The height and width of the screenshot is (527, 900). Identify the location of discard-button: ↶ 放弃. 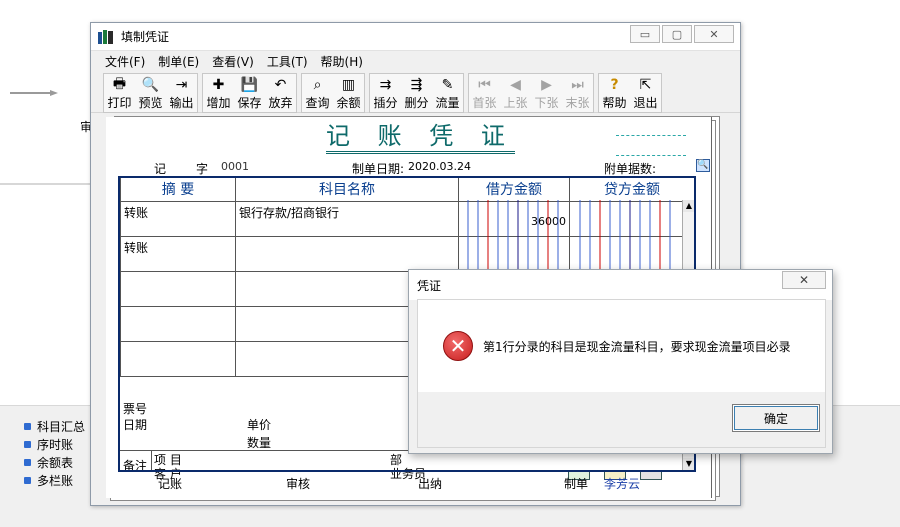
(280, 93).